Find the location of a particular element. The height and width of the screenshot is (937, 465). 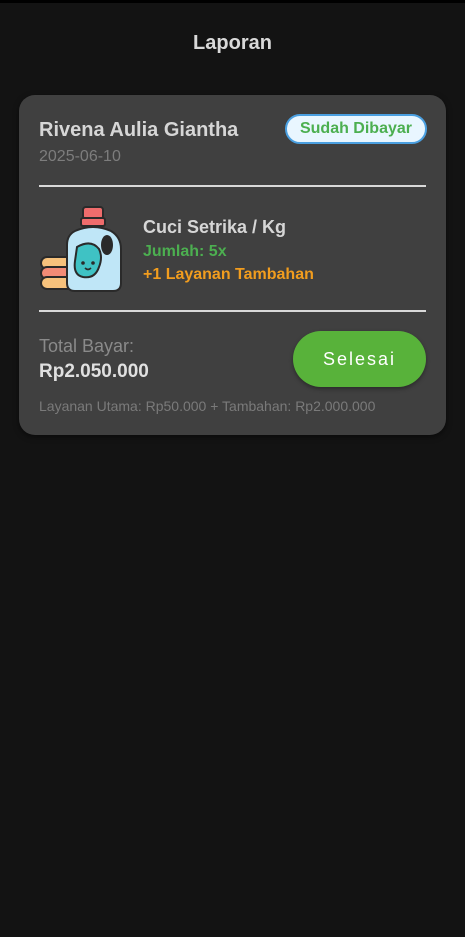

customer-name: Rivena Aulia Giantha is located at coordinates (139, 130).